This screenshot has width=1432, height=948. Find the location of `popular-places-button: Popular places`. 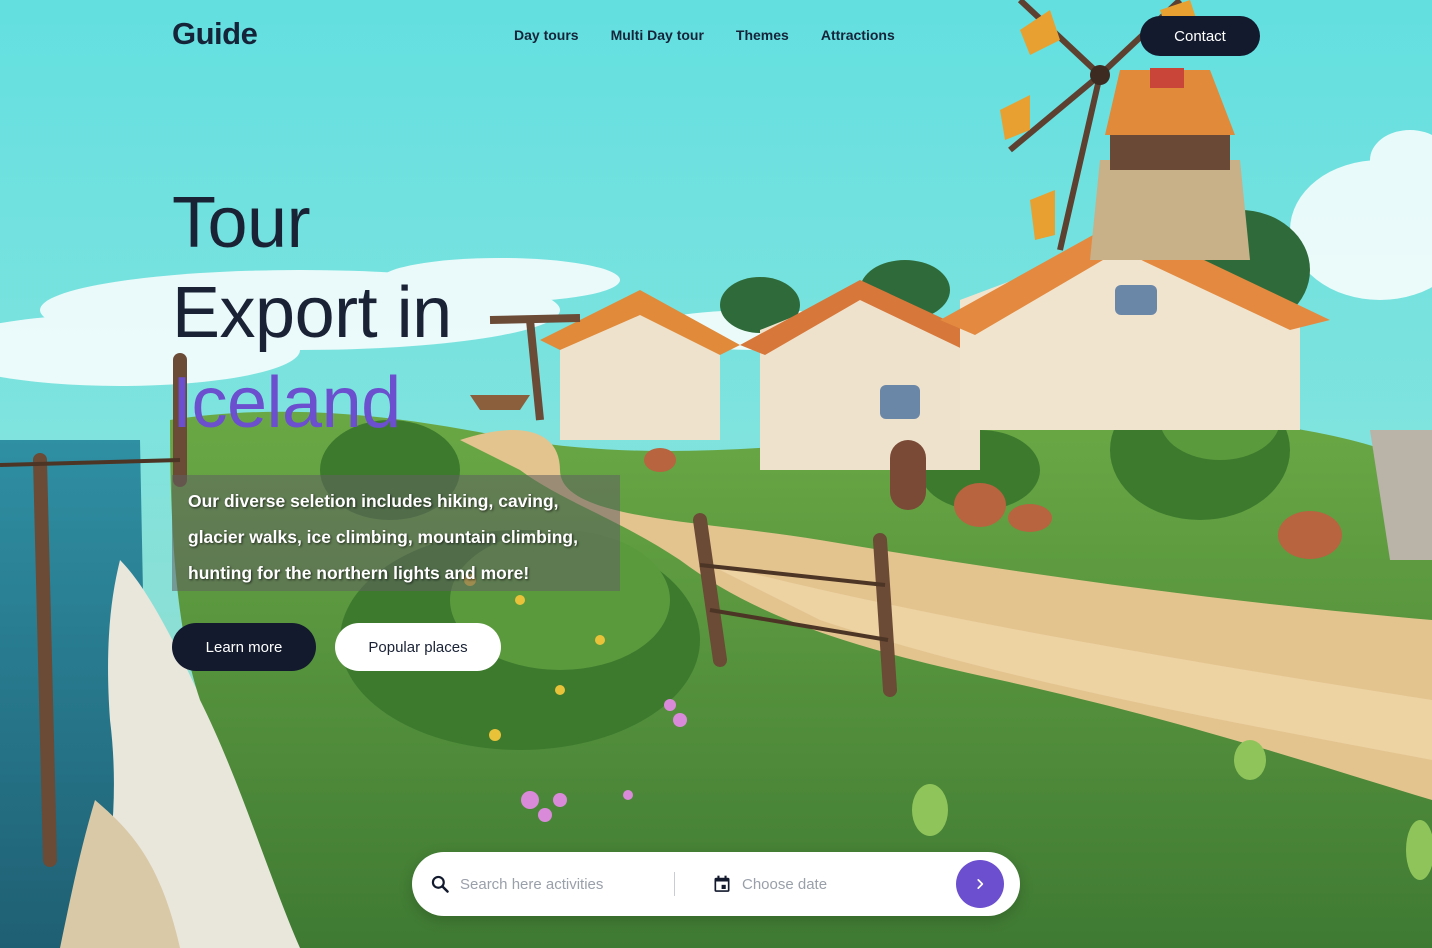

popular-places-button: Popular places is located at coordinates (418, 647).